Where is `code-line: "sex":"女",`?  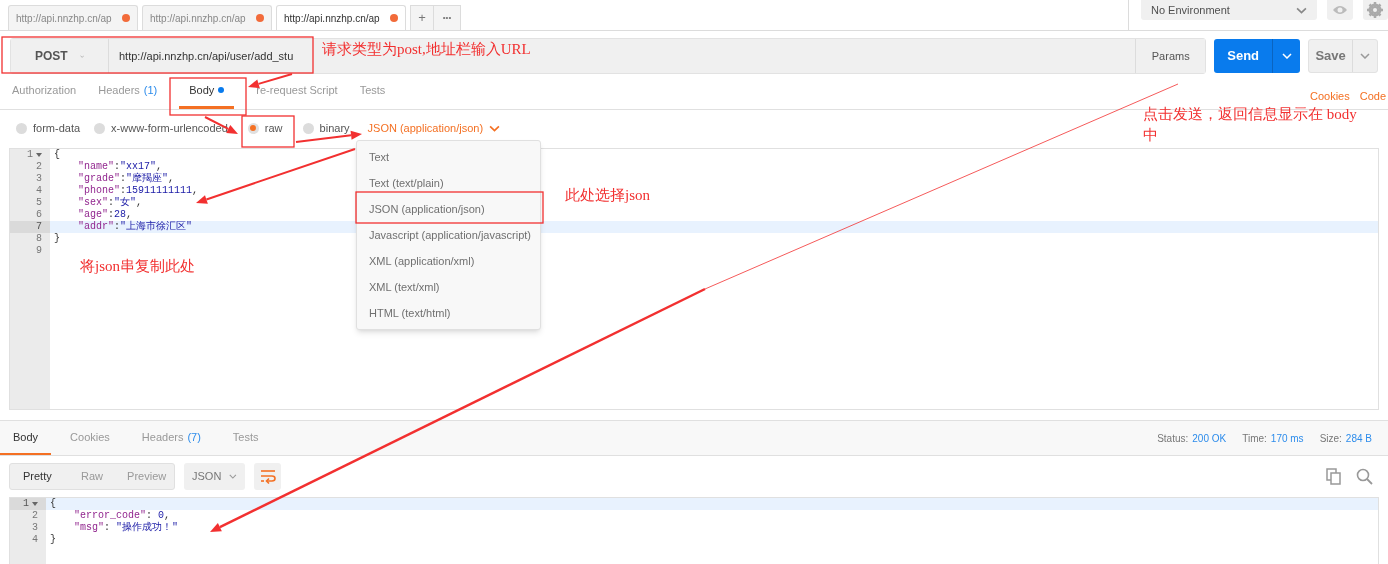 code-line: "sex":"女", is located at coordinates (110, 203).